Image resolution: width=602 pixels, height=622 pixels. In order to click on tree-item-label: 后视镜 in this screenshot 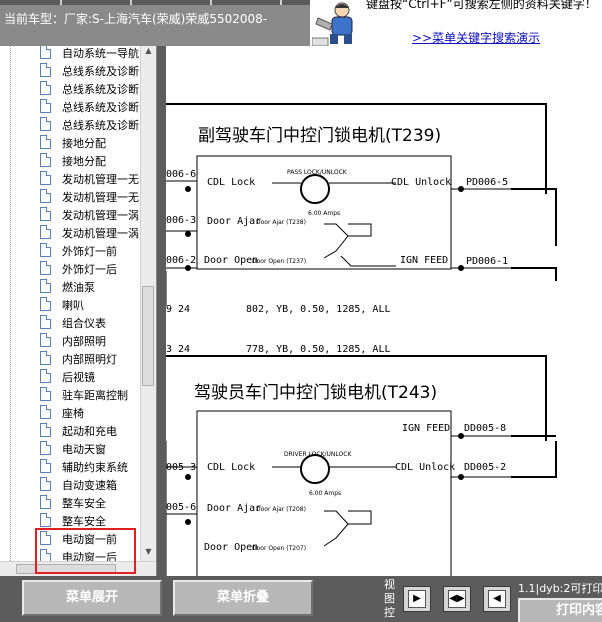, I will do `click(78, 377)`.